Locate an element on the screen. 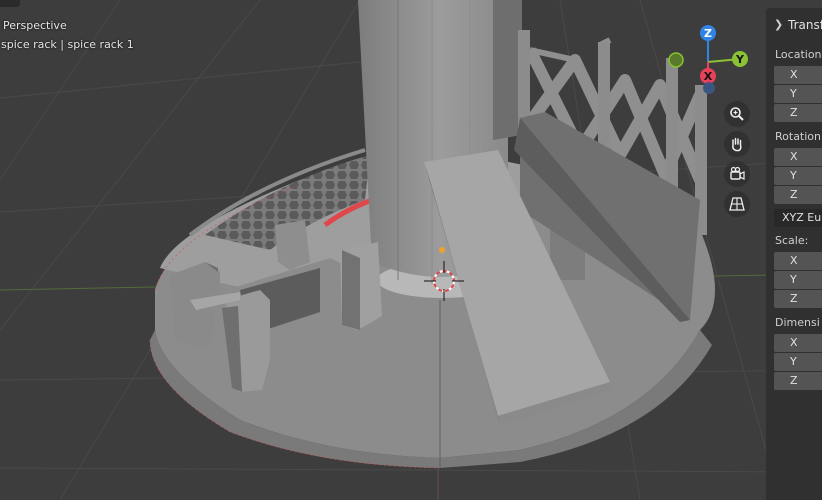 This screenshot has height=500, width=822. rotation-x-field: X is located at coordinates (798, 157).